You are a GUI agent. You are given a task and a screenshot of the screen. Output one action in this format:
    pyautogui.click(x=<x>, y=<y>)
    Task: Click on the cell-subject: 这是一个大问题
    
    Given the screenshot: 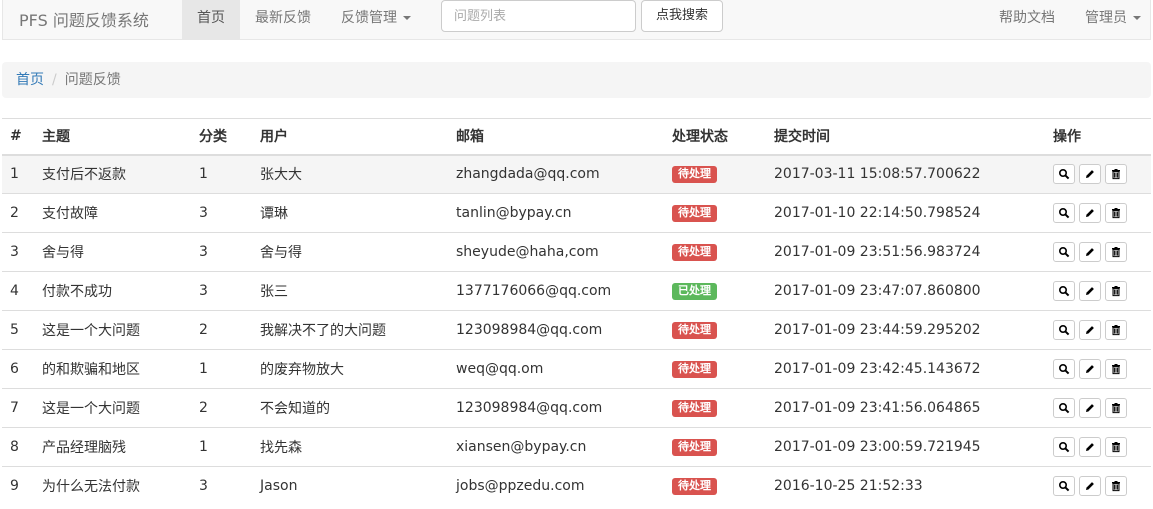 What is the action you would take?
    pyautogui.click(x=112, y=330)
    